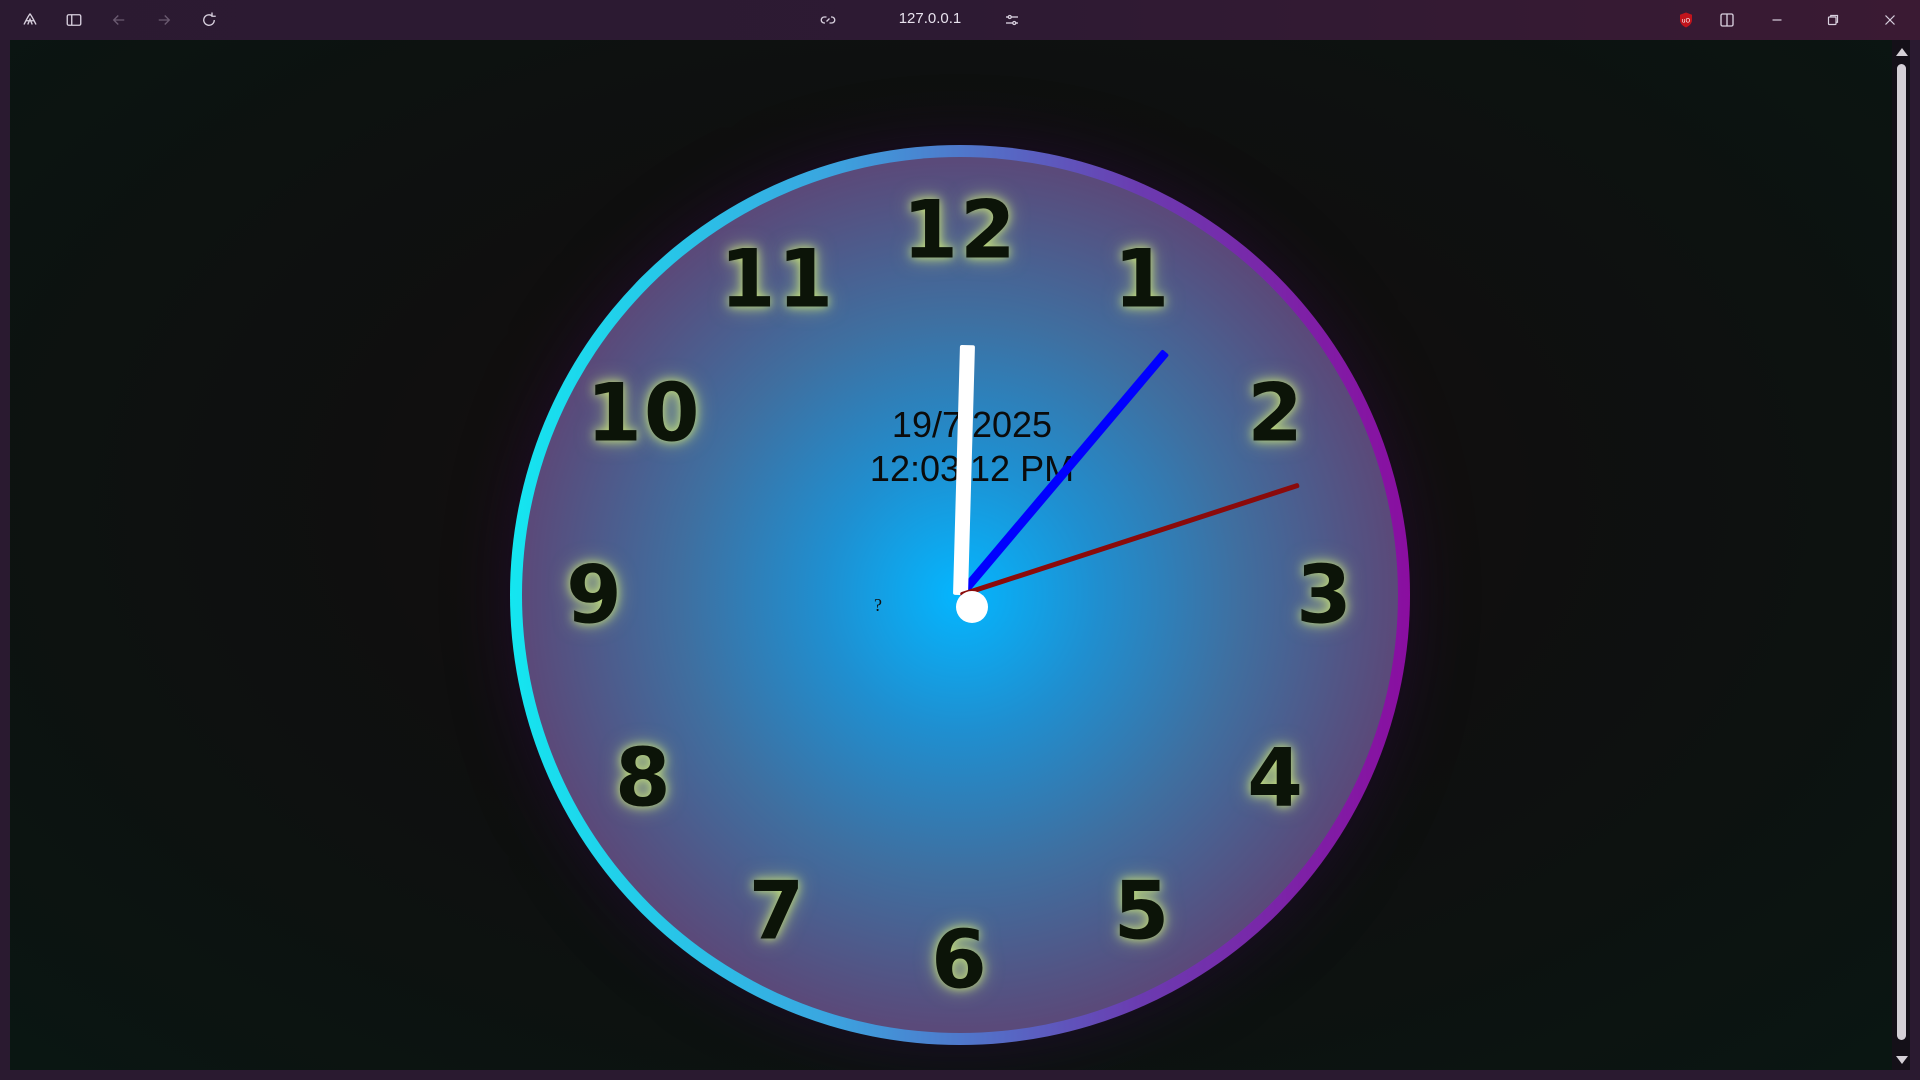 This screenshot has width=1920, height=1080. What do you see at coordinates (1890, 20) in the screenshot?
I see `close-icon` at bounding box center [1890, 20].